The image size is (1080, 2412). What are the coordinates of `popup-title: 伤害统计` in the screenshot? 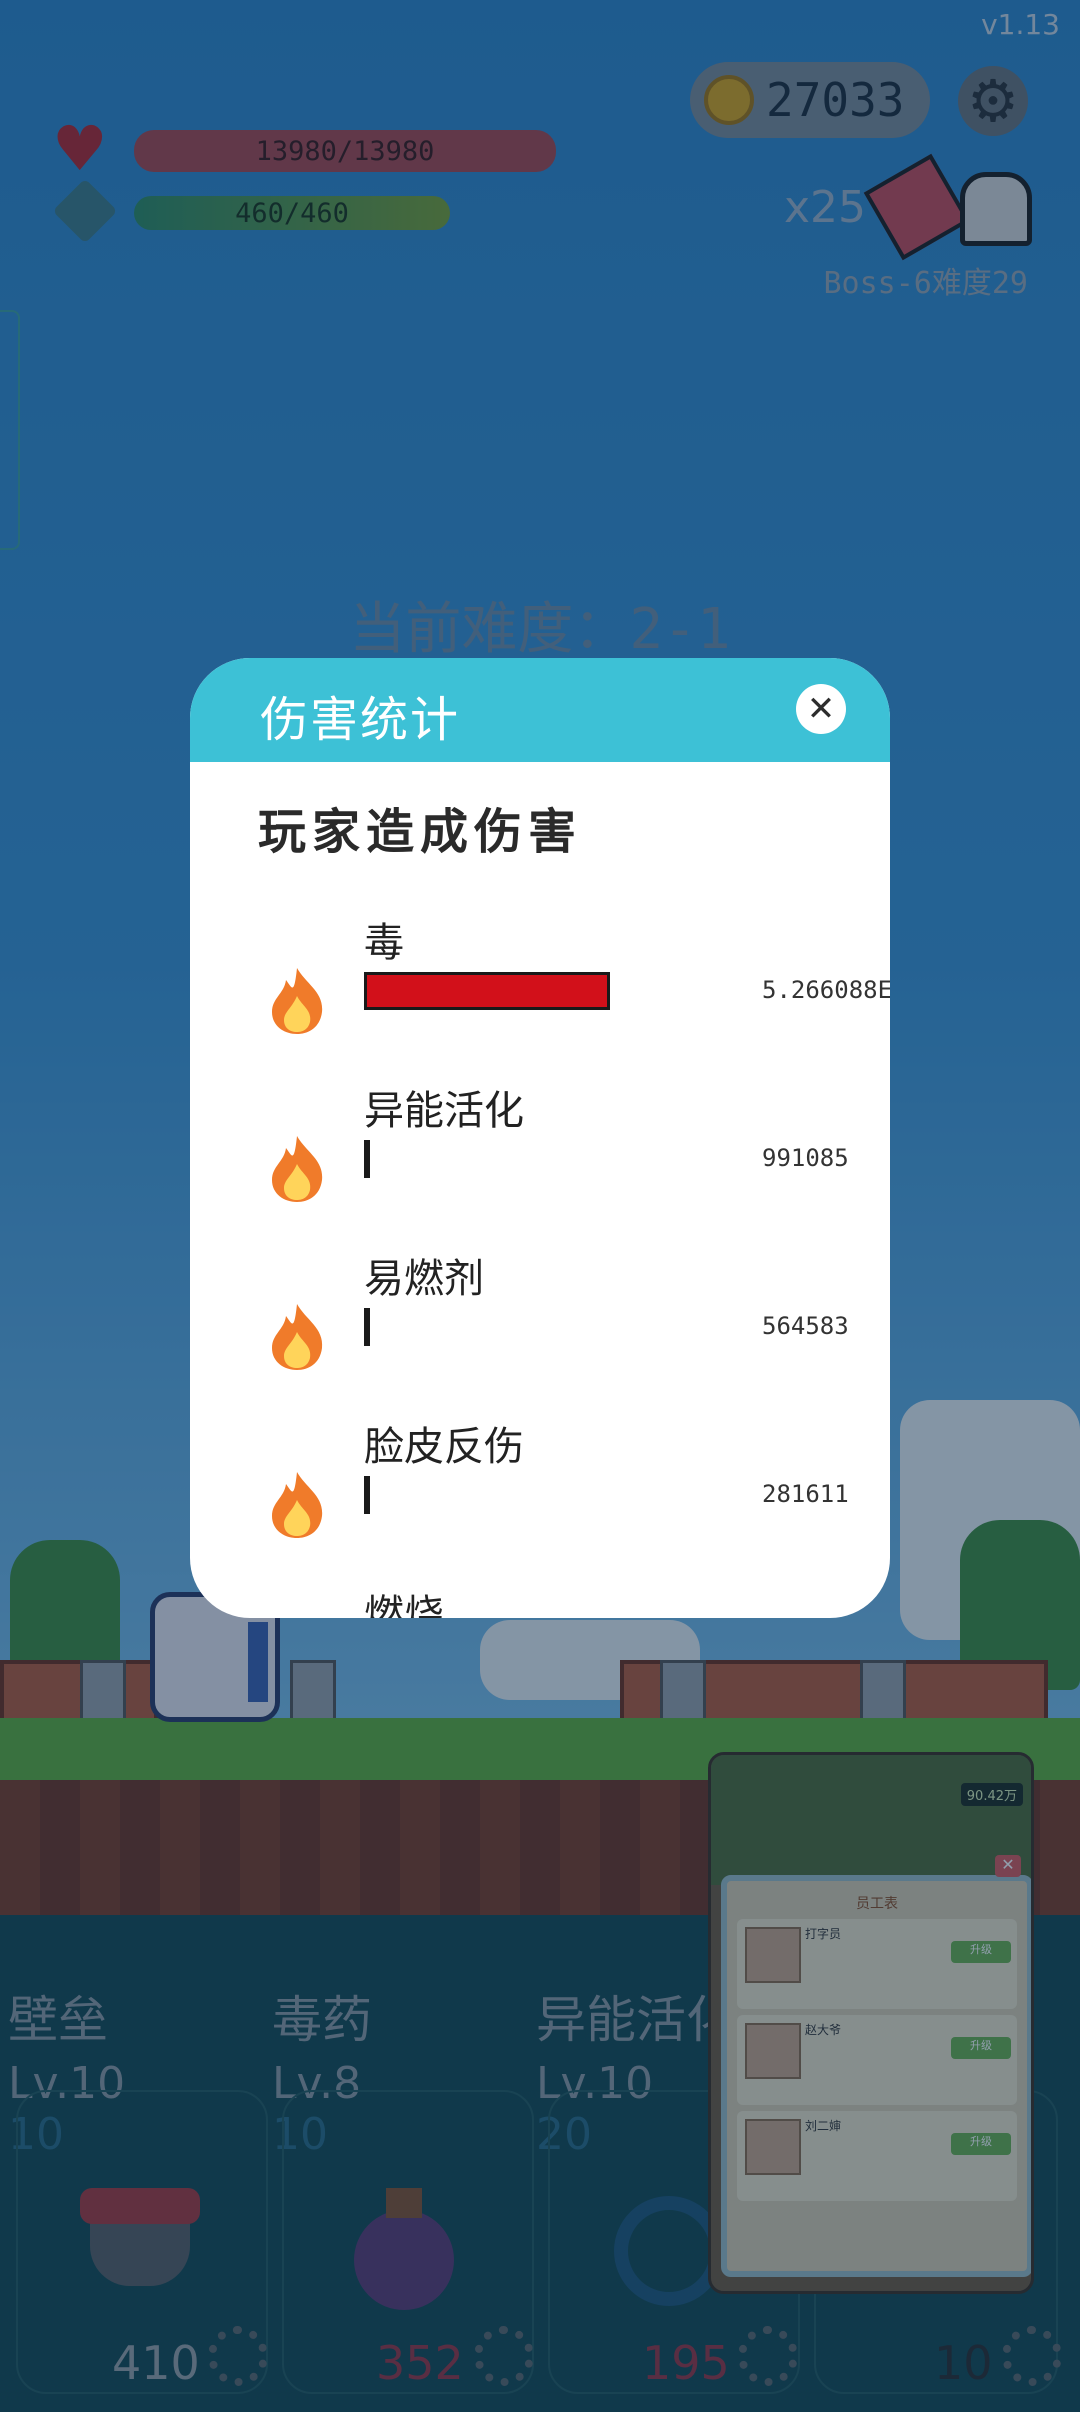 It's located at (360, 720).